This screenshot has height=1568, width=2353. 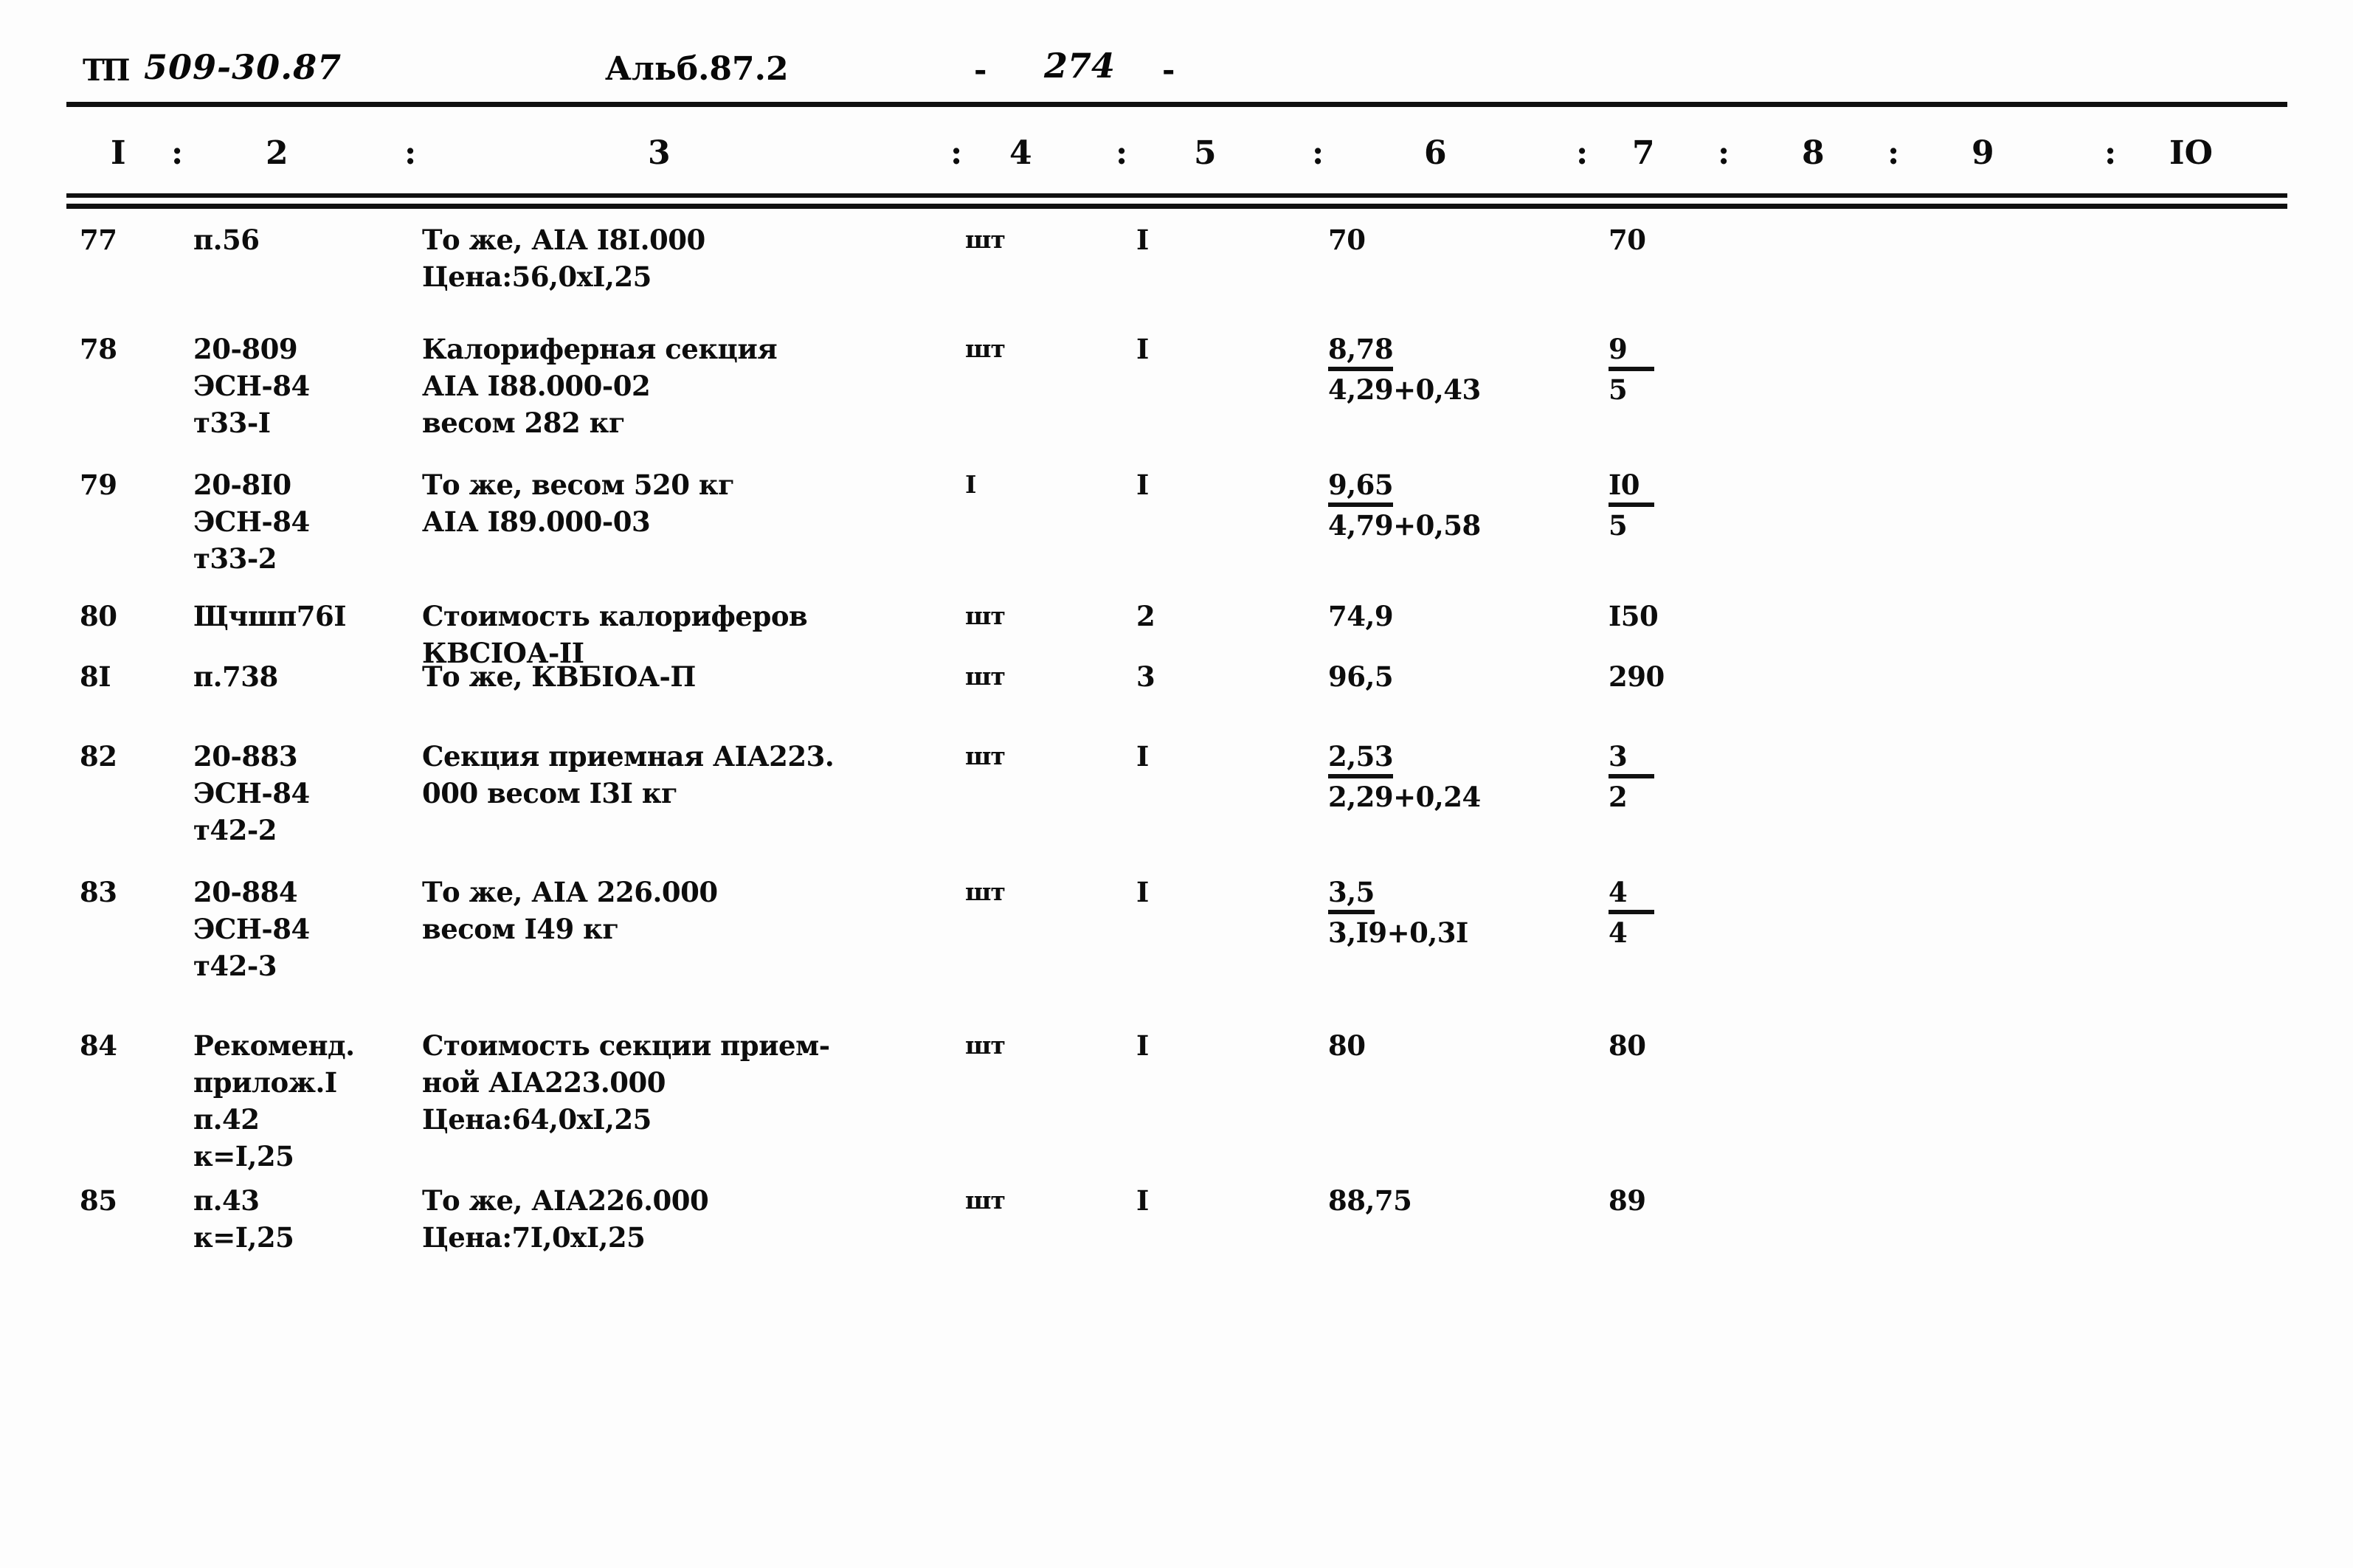 I want to click on col7-denominator: 5, so click(x=1618, y=525).